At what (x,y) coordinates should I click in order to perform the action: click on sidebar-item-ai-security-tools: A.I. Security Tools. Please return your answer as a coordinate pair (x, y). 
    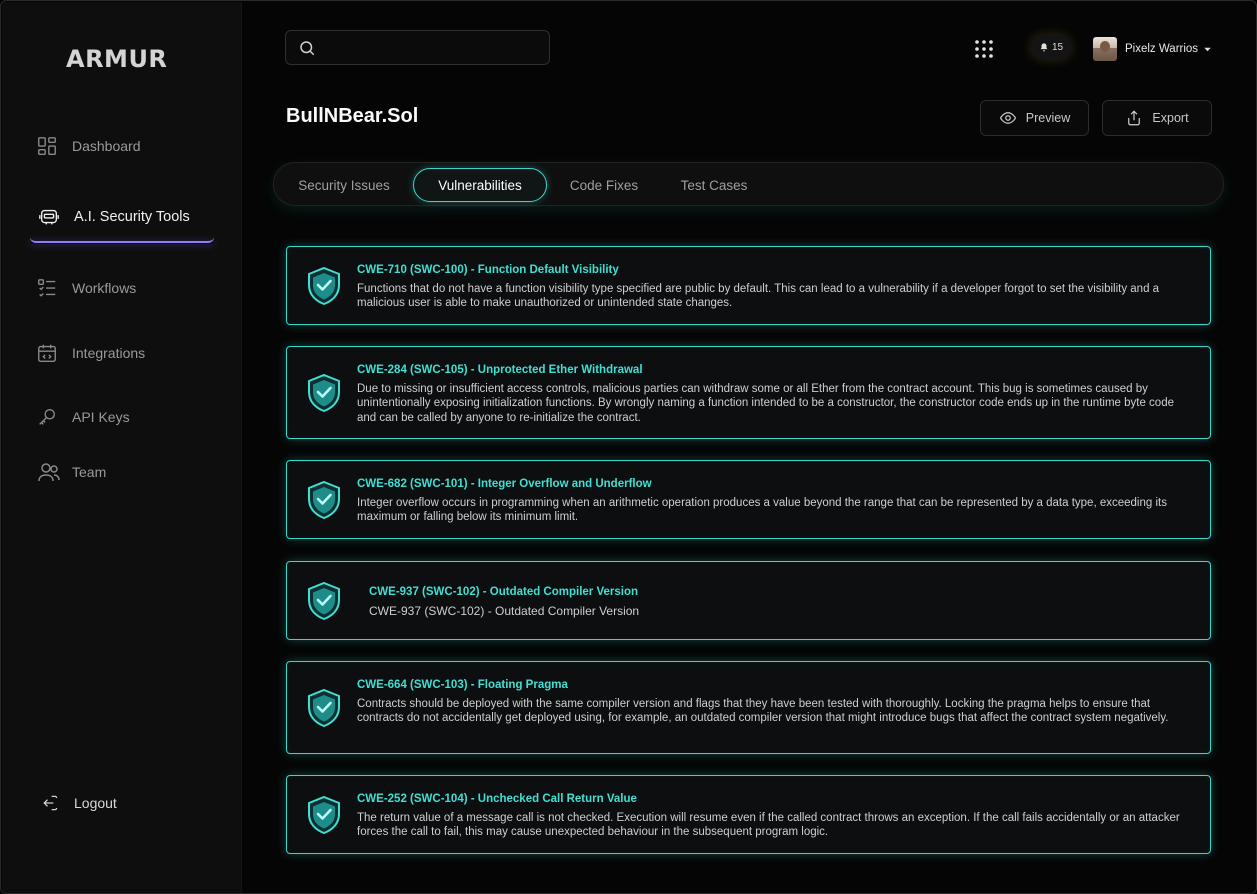
    Looking at the image, I should click on (122, 218).